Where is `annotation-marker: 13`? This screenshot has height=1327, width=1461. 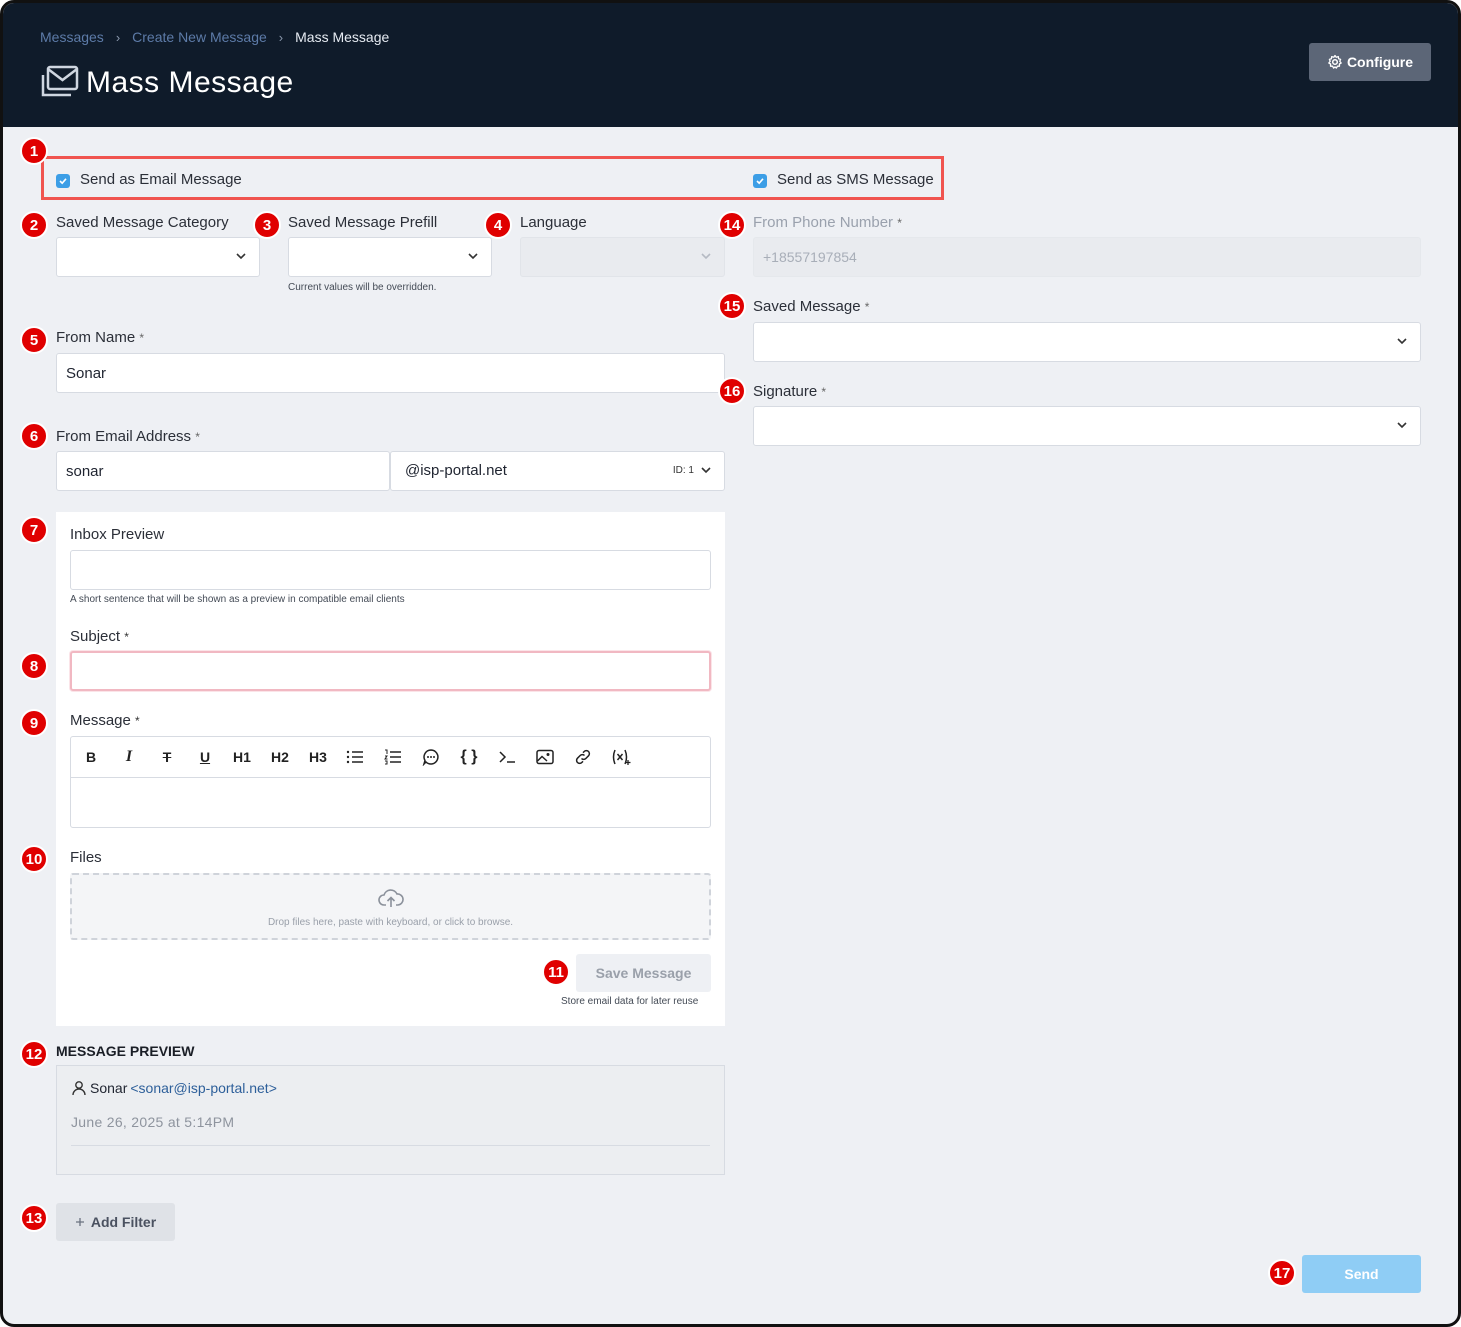
annotation-marker: 13 is located at coordinates (34, 1218).